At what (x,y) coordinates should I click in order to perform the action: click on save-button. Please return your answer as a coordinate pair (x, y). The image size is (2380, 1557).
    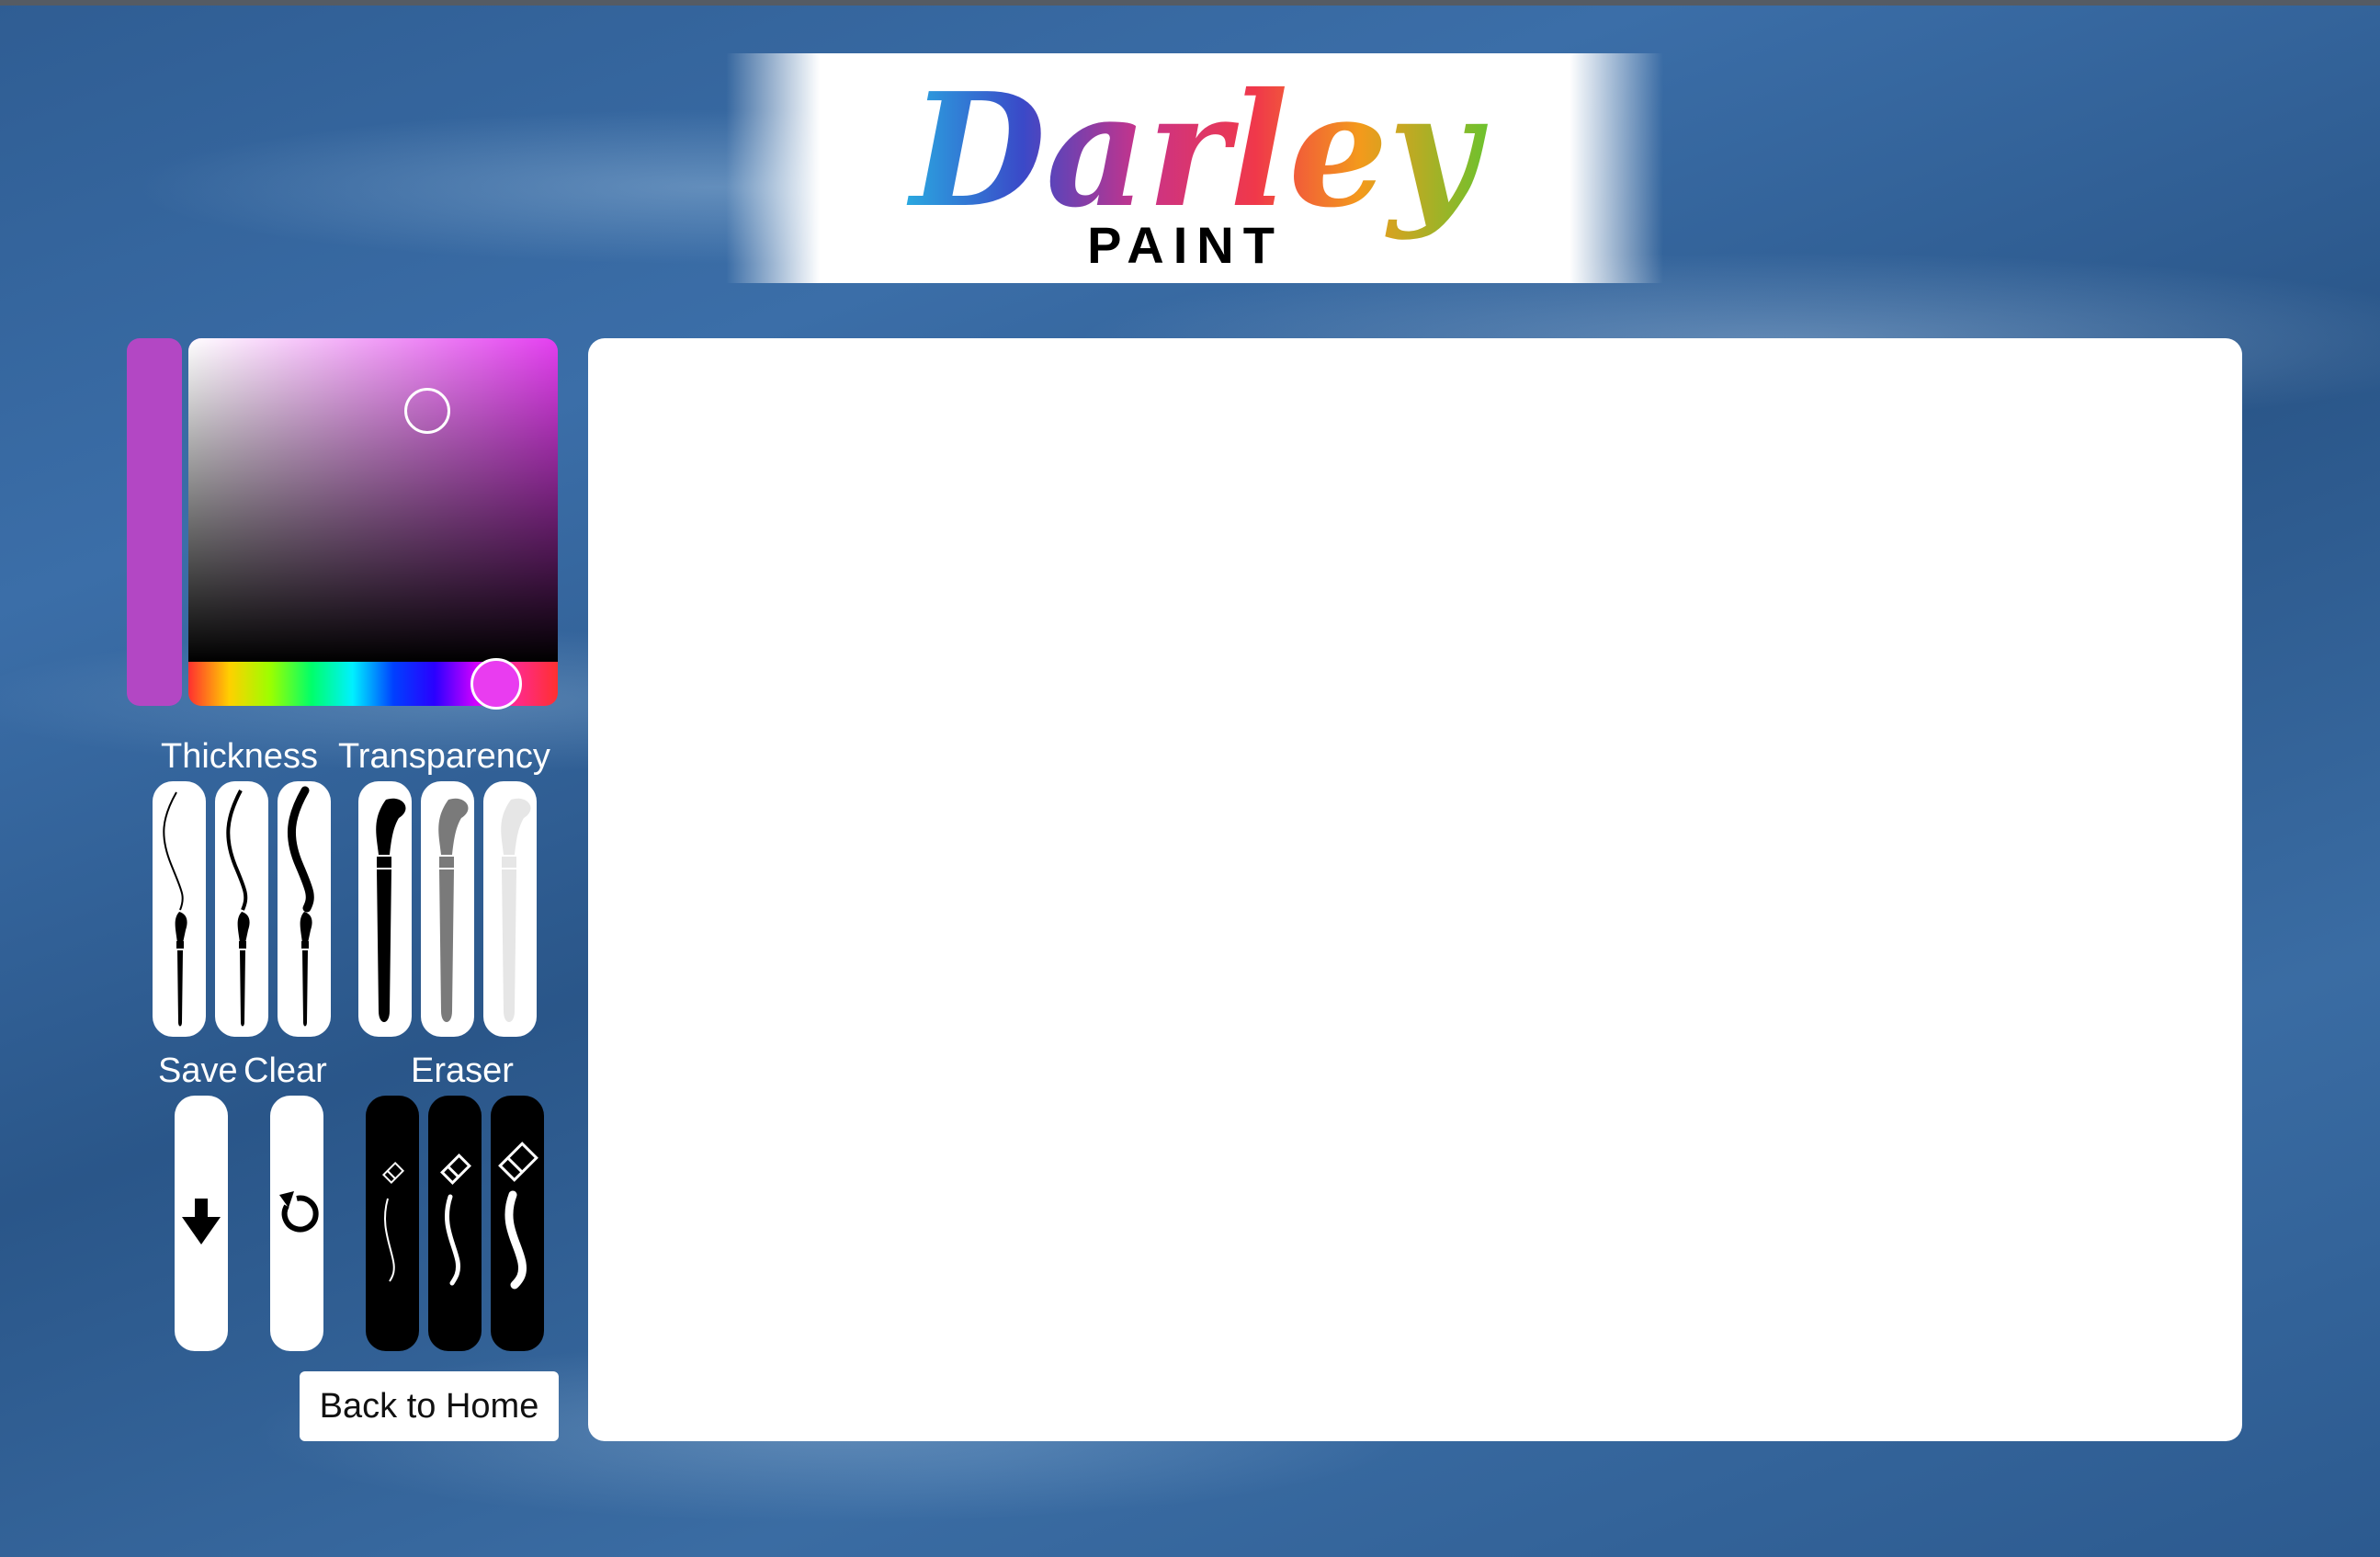
    Looking at the image, I should click on (201, 1223).